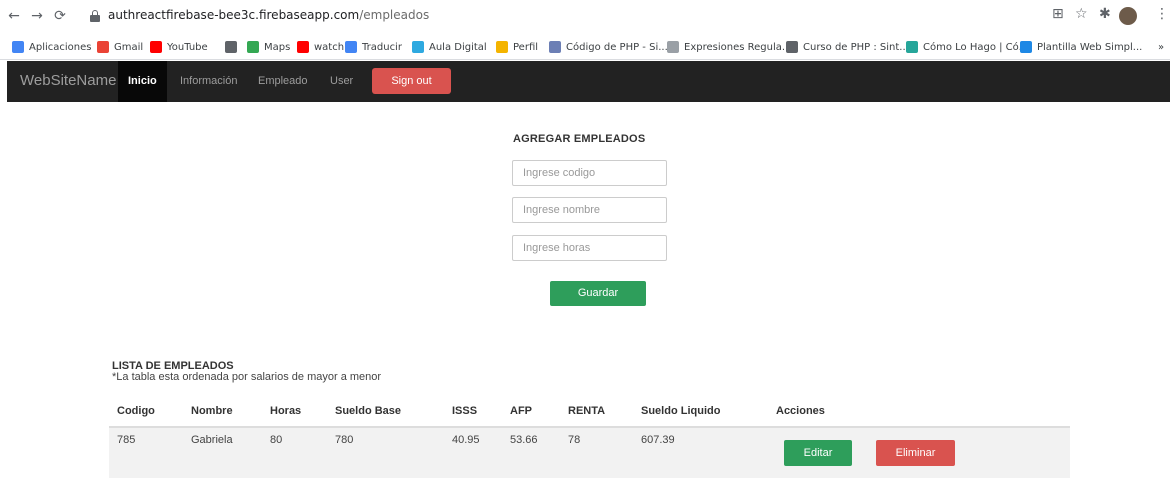 This screenshot has width=1170, height=484. What do you see at coordinates (283, 81) in the screenshot?
I see `nav-item-empleado: Empleado` at bounding box center [283, 81].